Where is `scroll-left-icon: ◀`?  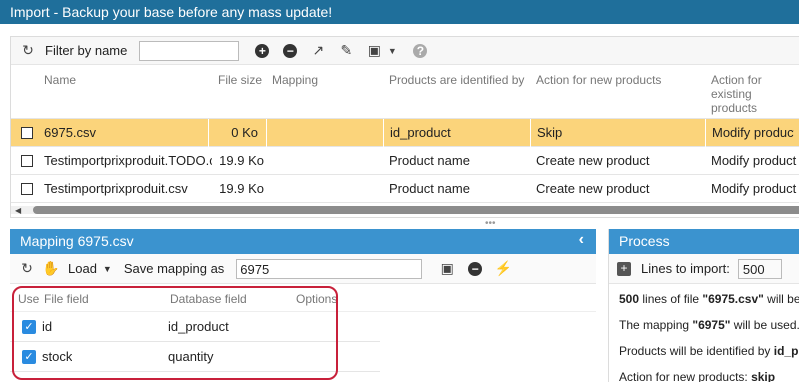 scroll-left-icon: ◀ is located at coordinates (18, 210).